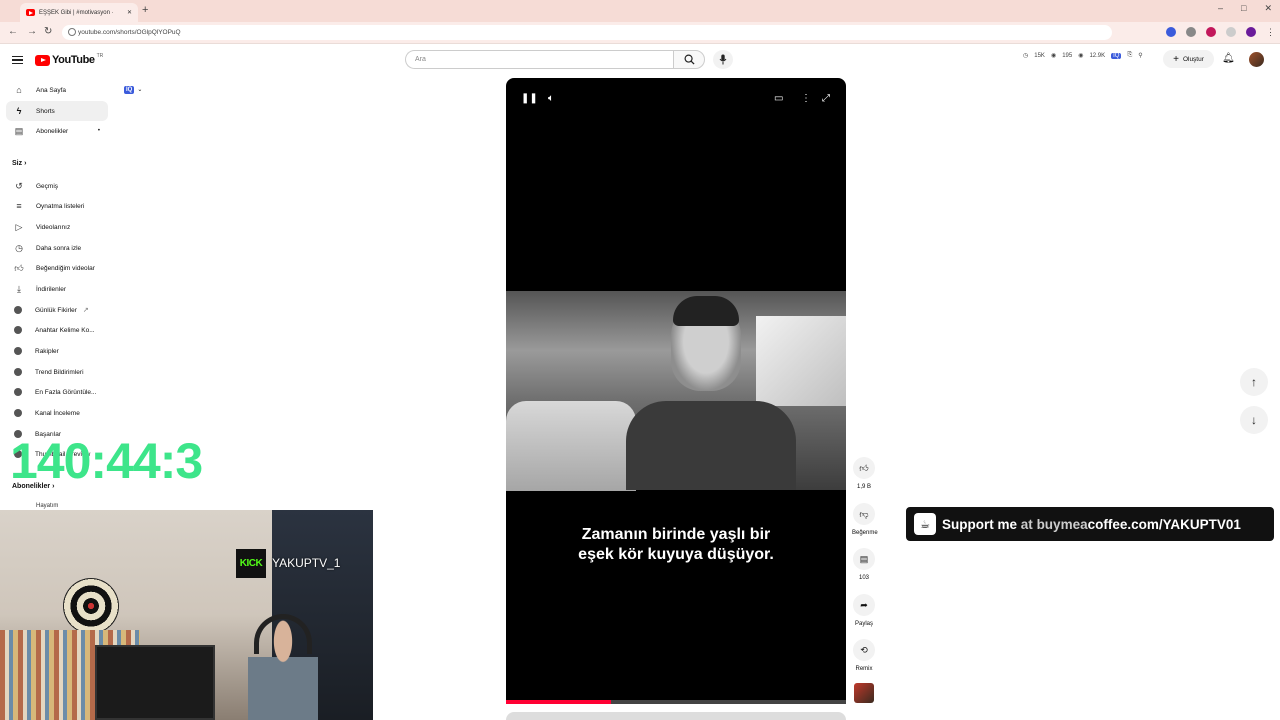 The height and width of the screenshot is (720, 1280). What do you see at coordinates (865, 519) in the screenshot?
I see `dislike-button: 👎︎ Beğenme` at bounding box center [865, 519].